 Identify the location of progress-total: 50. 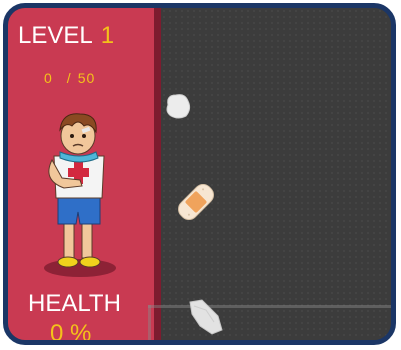
(86, 78).